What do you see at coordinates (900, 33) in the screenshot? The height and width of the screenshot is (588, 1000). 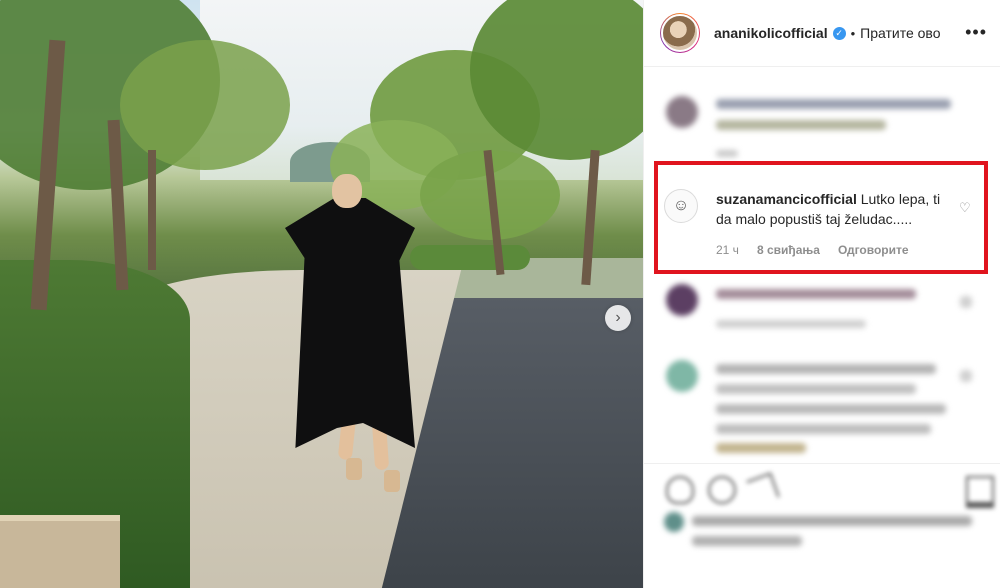 I see `follow-button: Пратите ово` at bounding box center [900, 33].